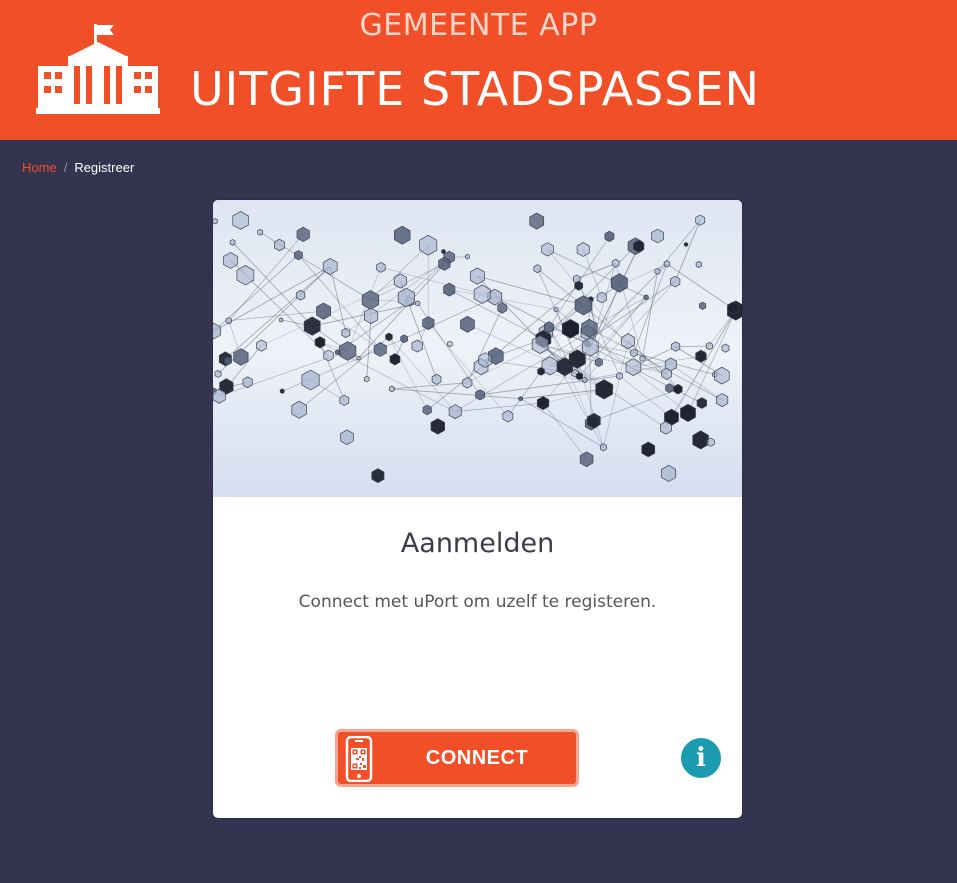  I want to click on breadcrumb-home-link: Home, so click(39, 167).